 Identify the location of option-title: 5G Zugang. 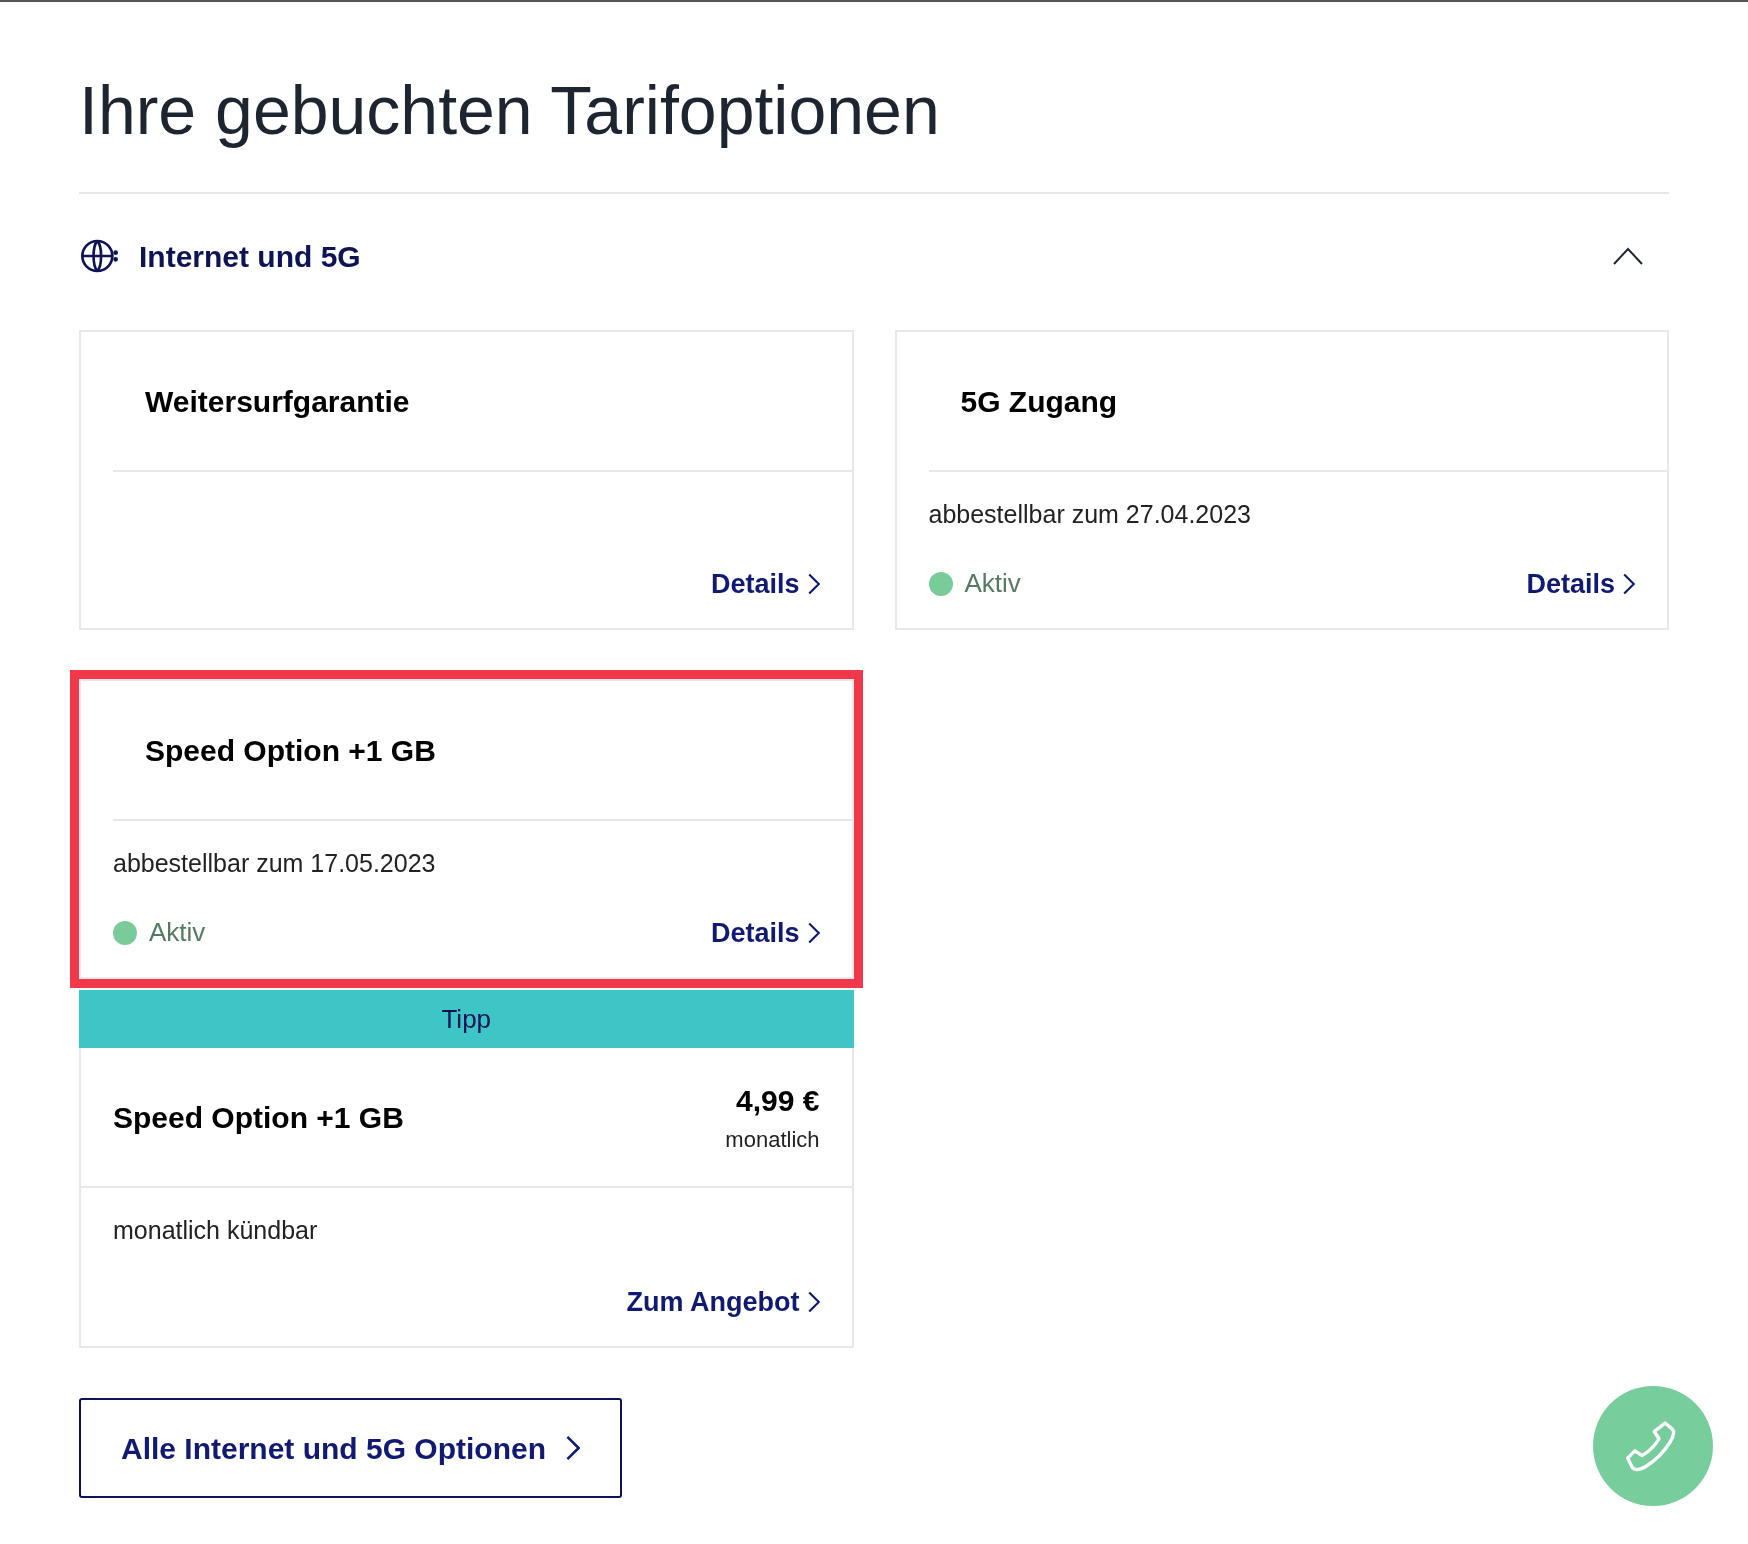
(1039, 401).